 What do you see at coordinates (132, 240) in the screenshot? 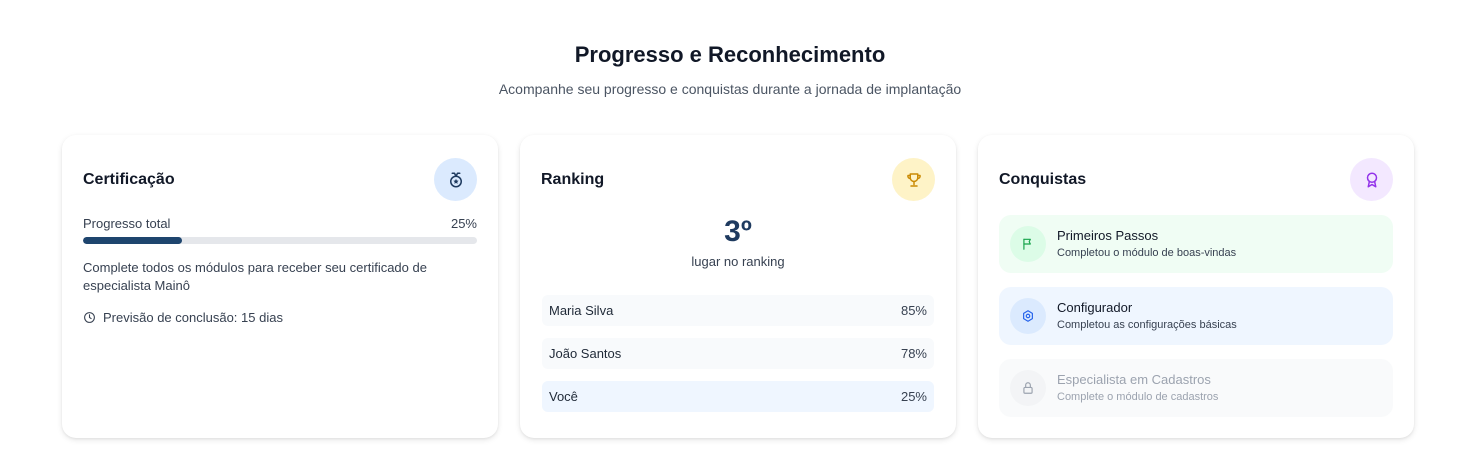
I see `progress-bar-fill` at bounding box center [132, 240].